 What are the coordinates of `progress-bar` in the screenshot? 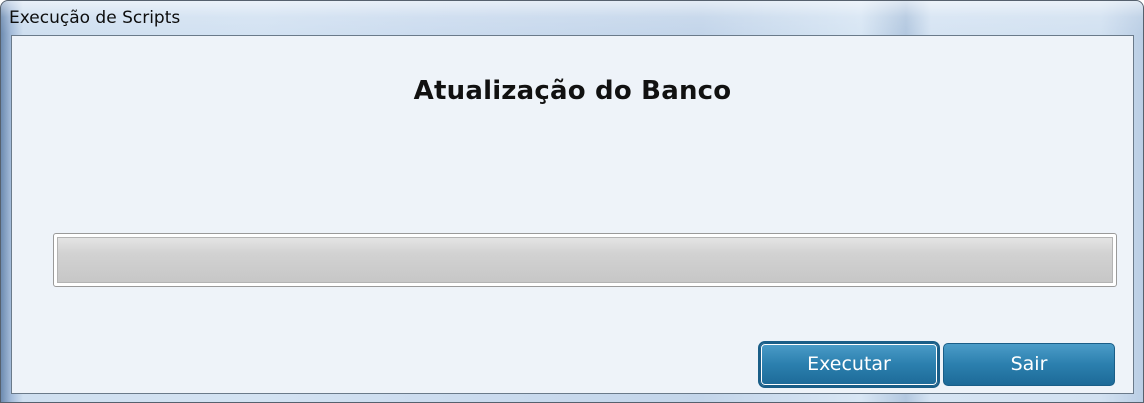 It's located at (585, 260).